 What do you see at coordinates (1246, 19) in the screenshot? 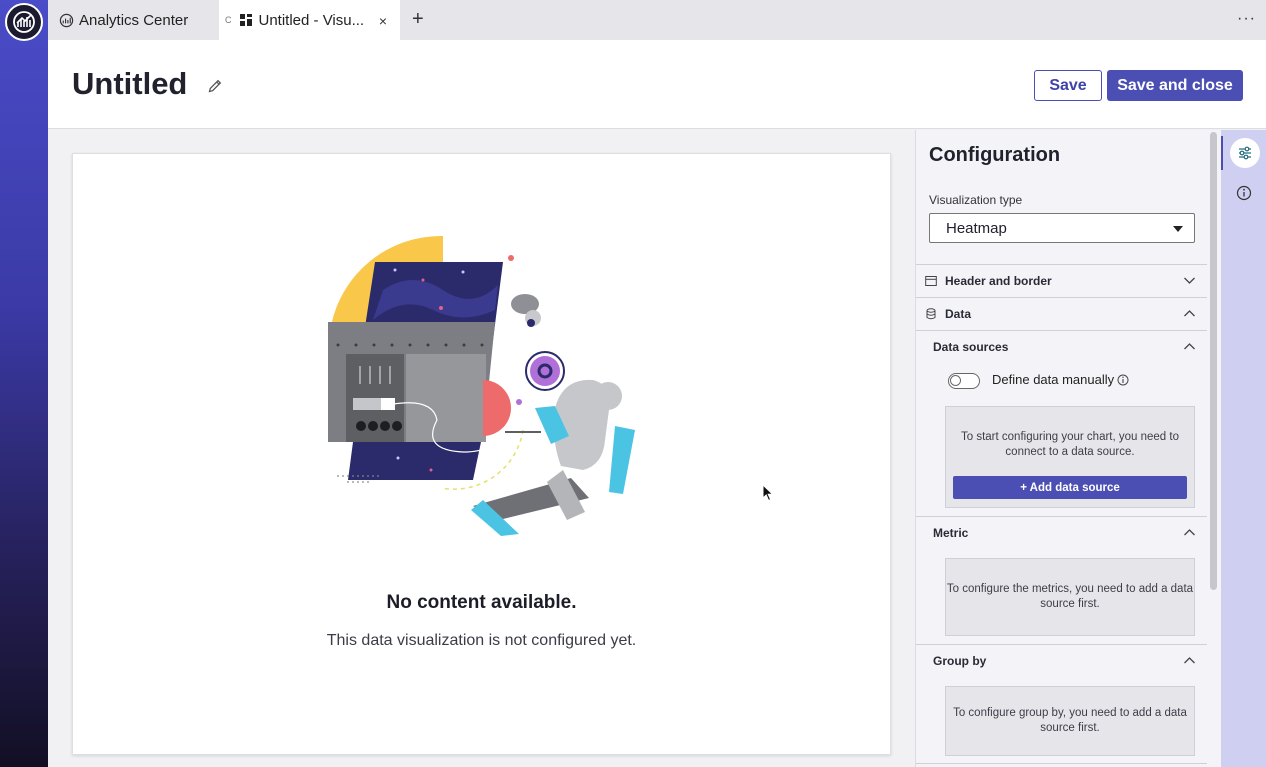
I see `more-options-icon: ···` at bounding box center [1246, 19].